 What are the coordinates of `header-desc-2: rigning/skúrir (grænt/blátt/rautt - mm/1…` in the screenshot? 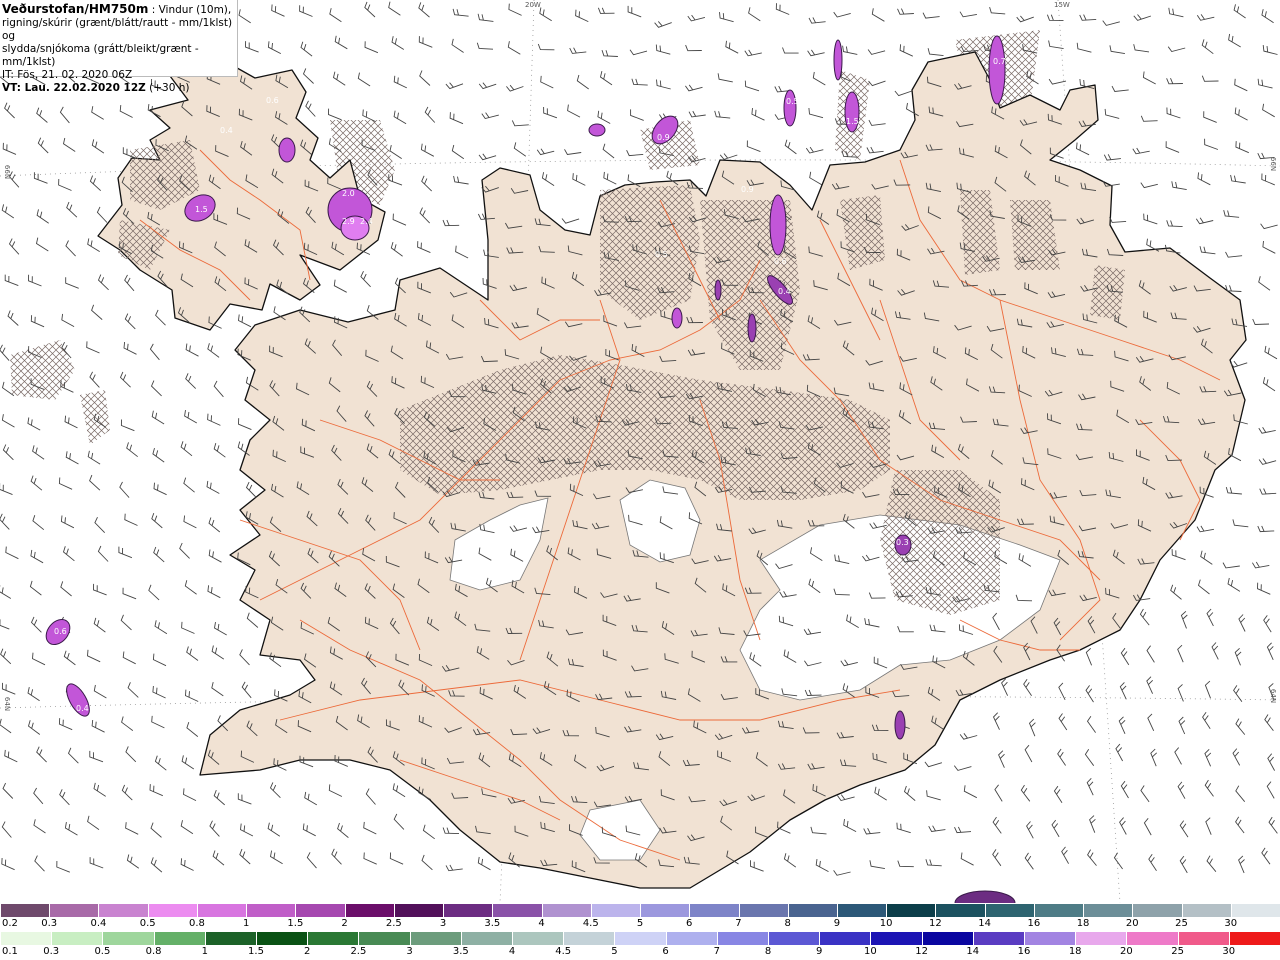 It's located at (117, 29).